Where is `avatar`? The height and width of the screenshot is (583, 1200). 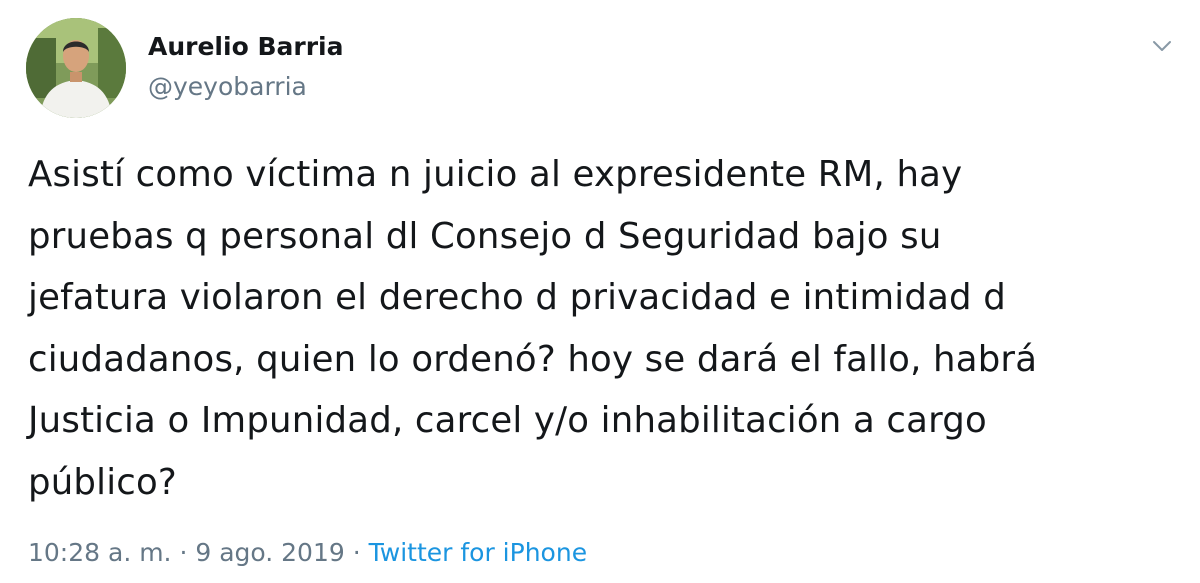 avatar is located at coordinates (76, 68).